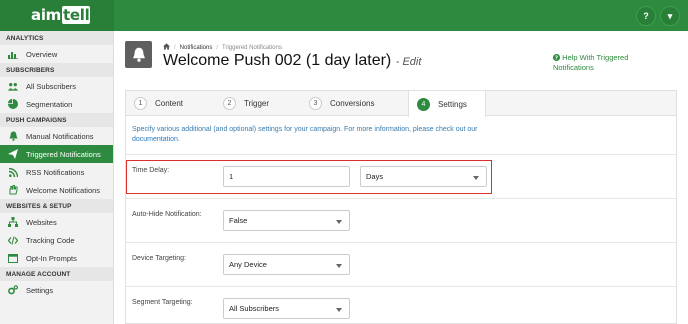 This screenshot has width=688, height=324. What do you see at coordinates (56, 274) in the screenshot?
I see `sidebar-section-manage-account: MANAGE ACCOUNT` at bounding box center [56, 274].